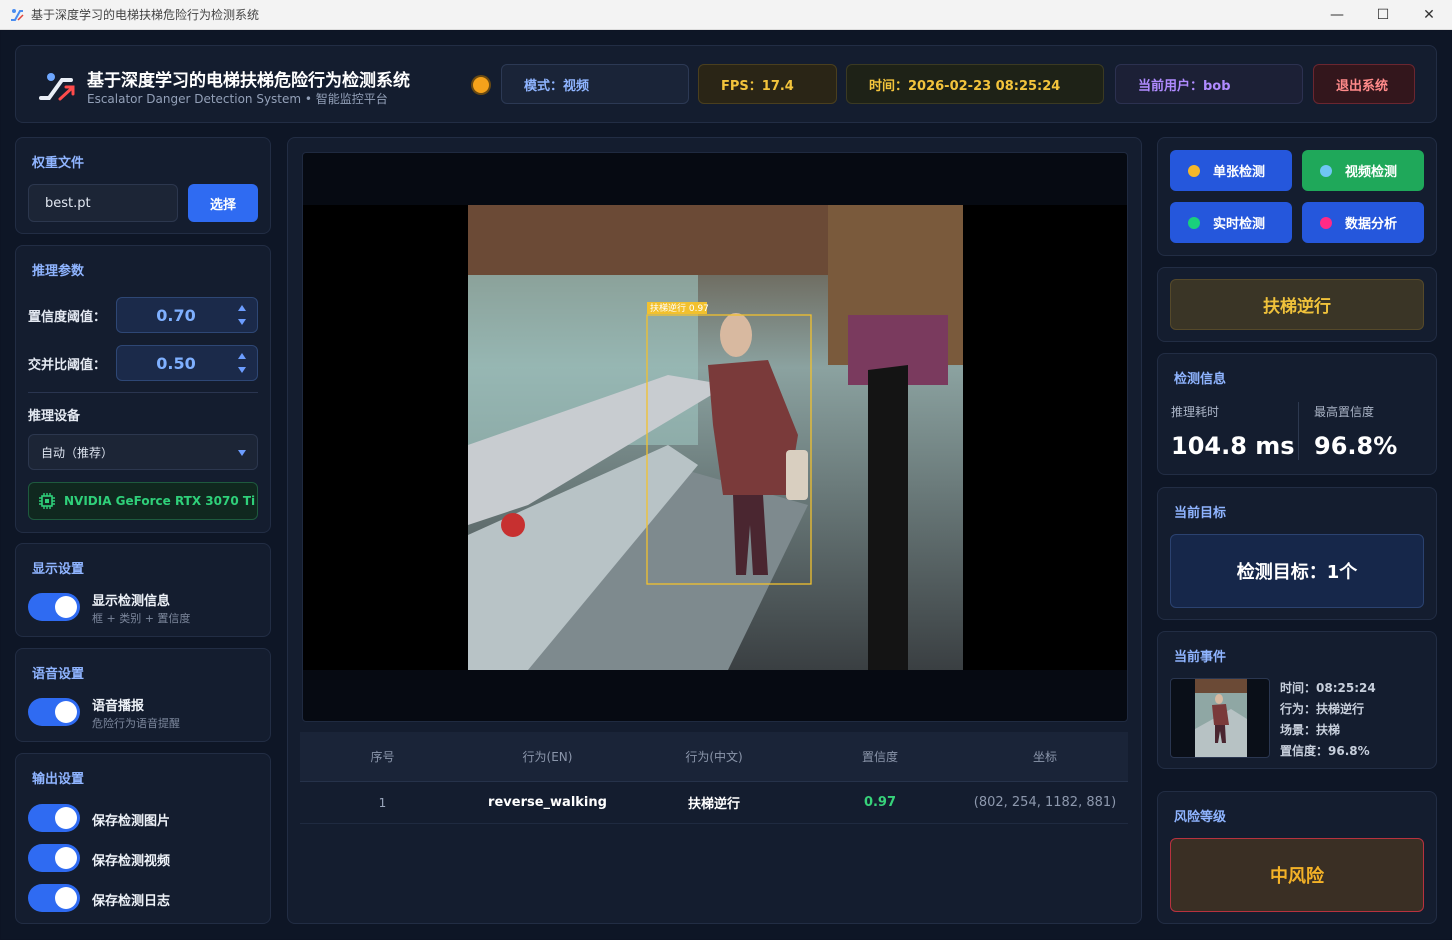 Image resolution: width=1452 pixels, height=940 pixels. Describe the element at coordinates (767, 84) in the screenshot. I see `fps-chip: FPS：17.4` at that location.